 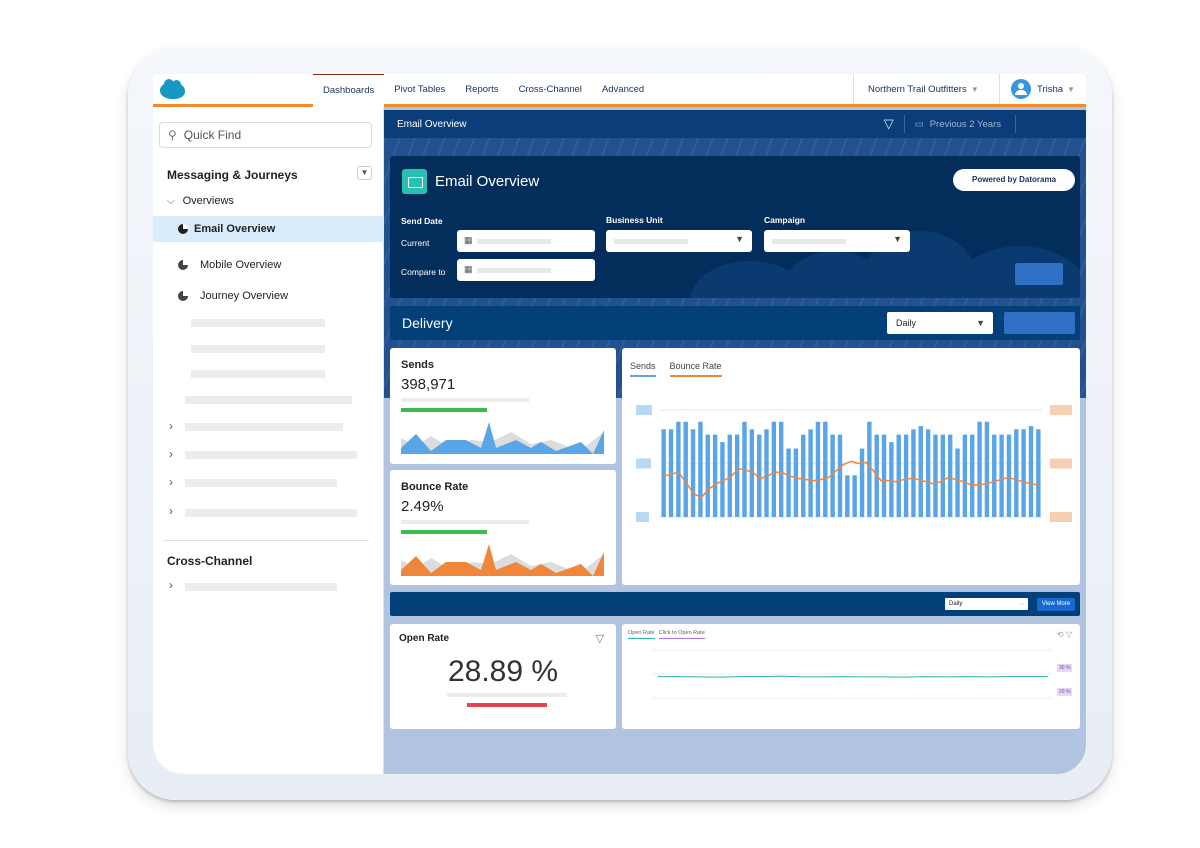 What do you see at coordinates (172, 89) in the screenshot?
I see `salesforce-logo-icon` at bounding box center [172, 89].